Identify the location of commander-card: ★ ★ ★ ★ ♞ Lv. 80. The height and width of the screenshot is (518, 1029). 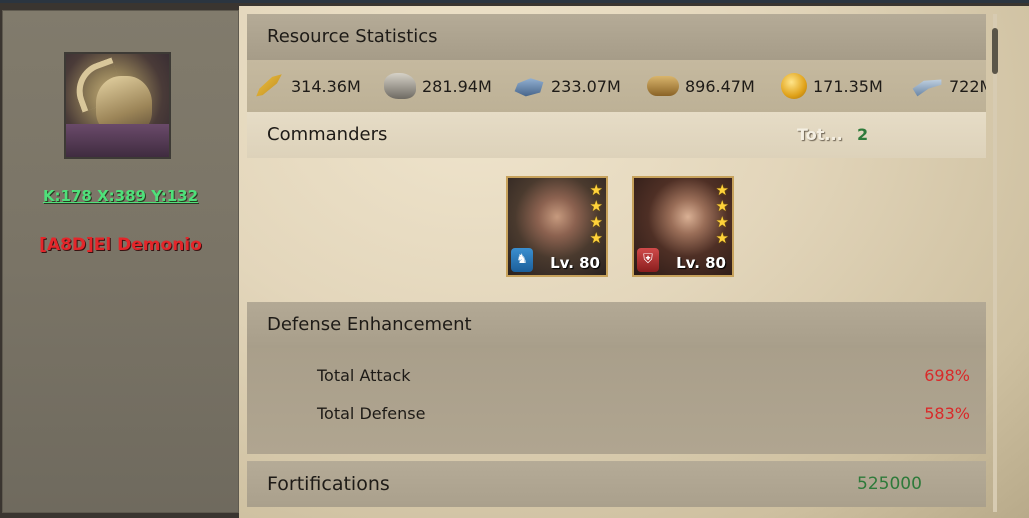
(557, 226).